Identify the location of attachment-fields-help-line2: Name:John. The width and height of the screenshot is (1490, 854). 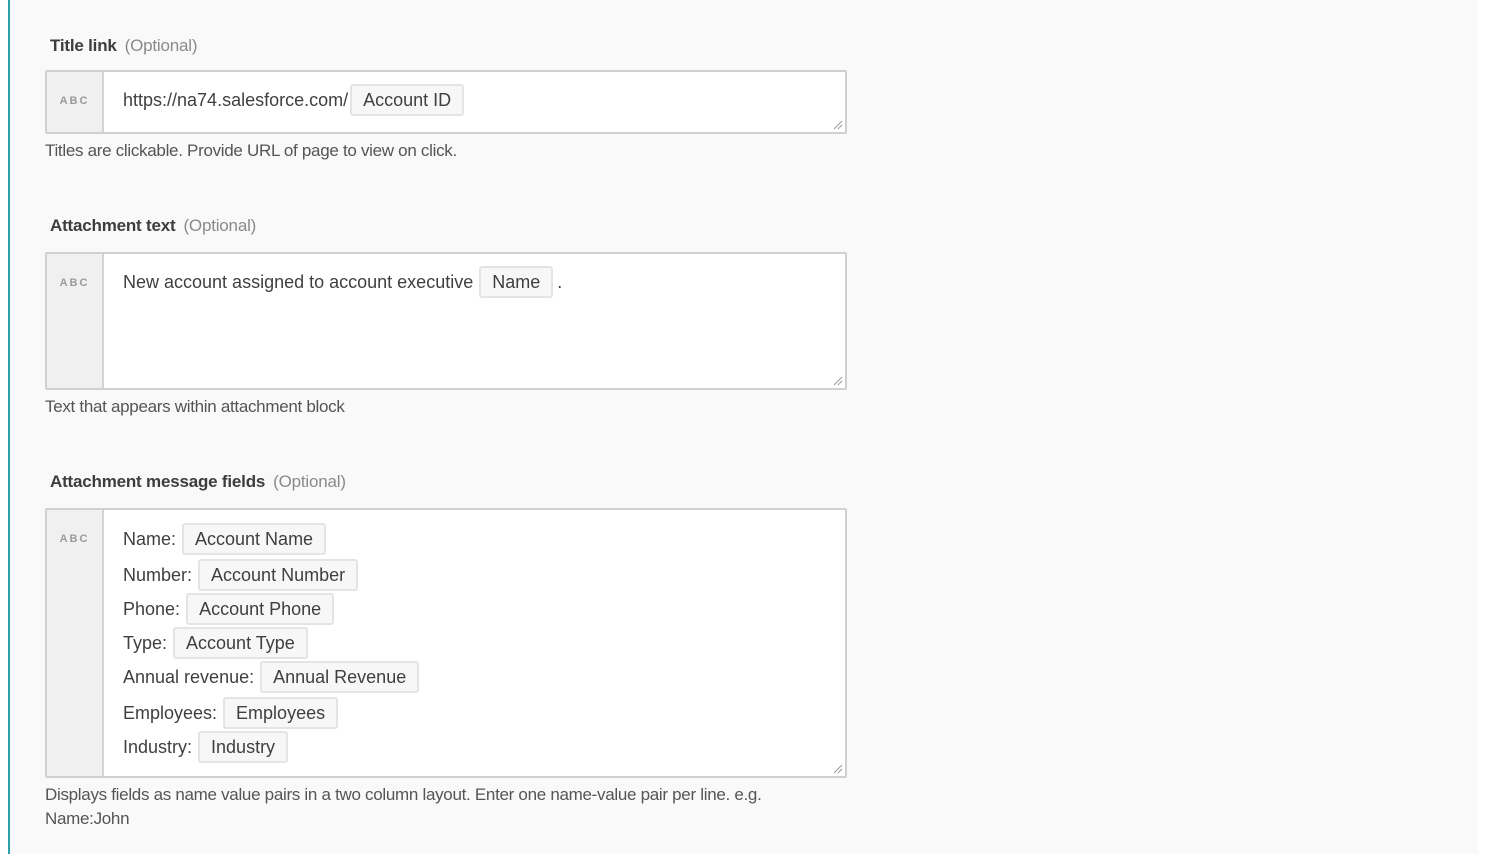
(87, 818).